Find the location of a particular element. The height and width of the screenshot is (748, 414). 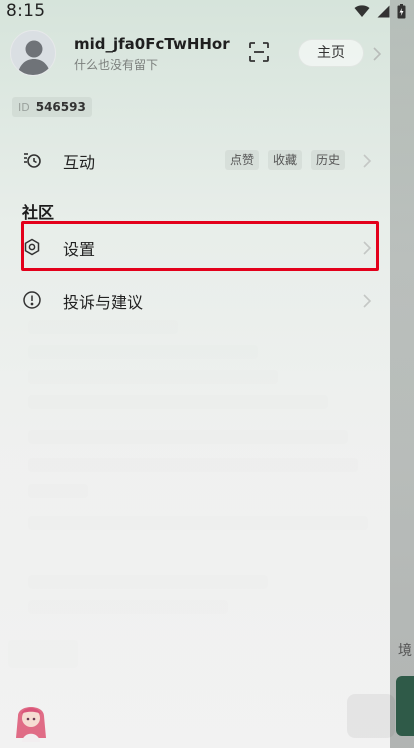

wifi-icon is located at coordinates (362, 10).